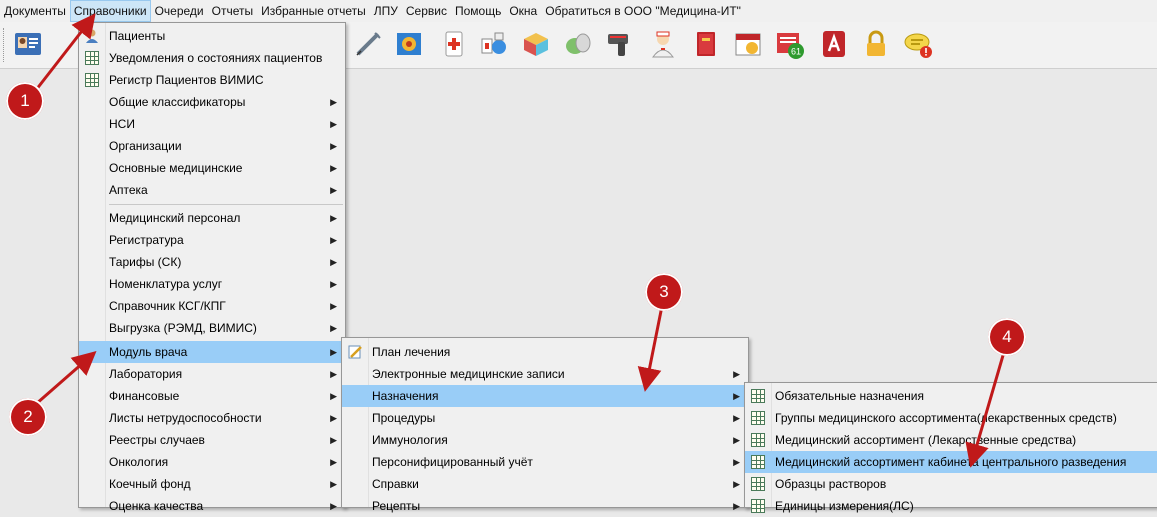  Describe the element at coordinates (545, 462) in the screenshot. I see `menu-item-personalized-accounting: Персонифицированный учёт ▶` at that location.